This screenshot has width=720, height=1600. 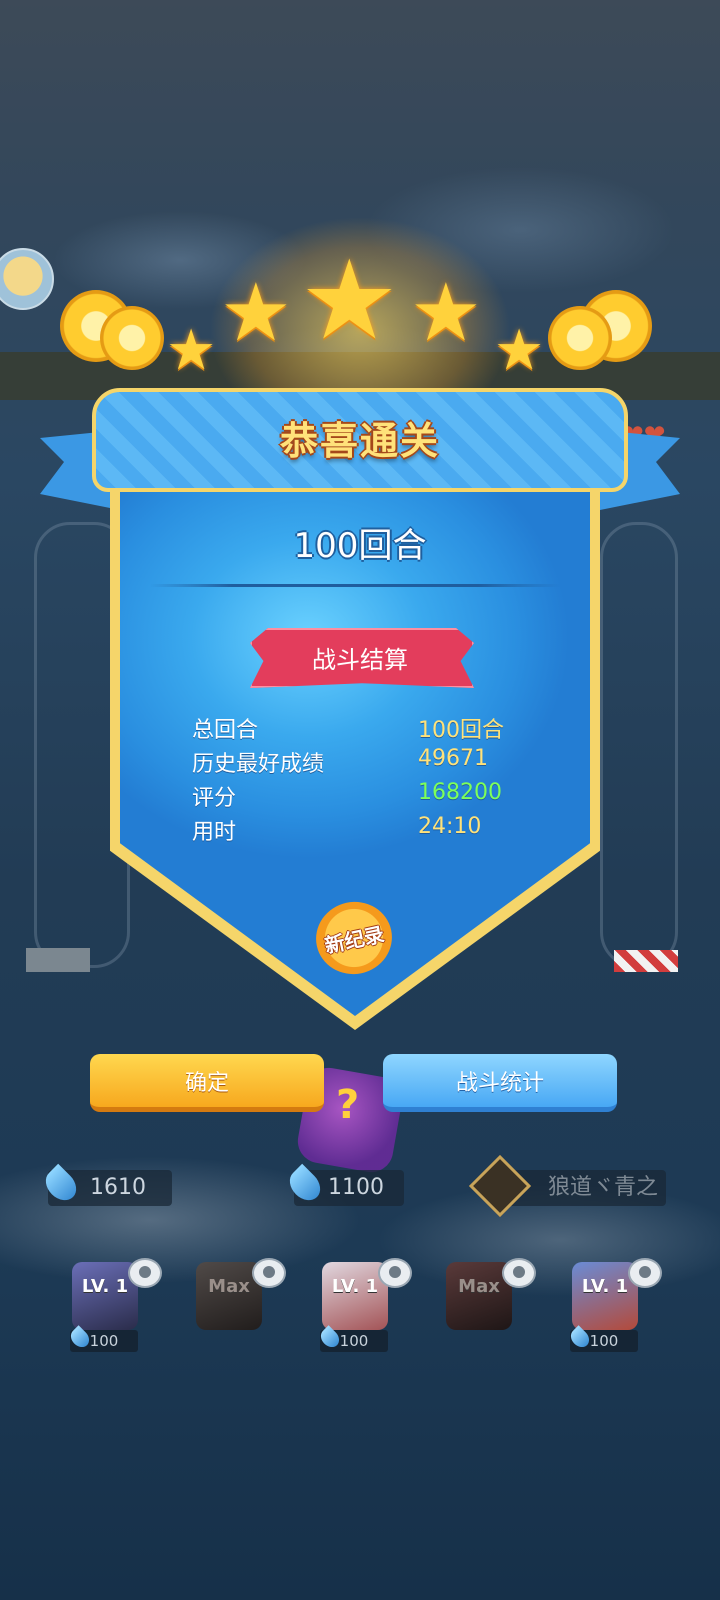 I want to click on stat-row-best-score: 历史最好成绩 49671, so click(x=402, y=763).